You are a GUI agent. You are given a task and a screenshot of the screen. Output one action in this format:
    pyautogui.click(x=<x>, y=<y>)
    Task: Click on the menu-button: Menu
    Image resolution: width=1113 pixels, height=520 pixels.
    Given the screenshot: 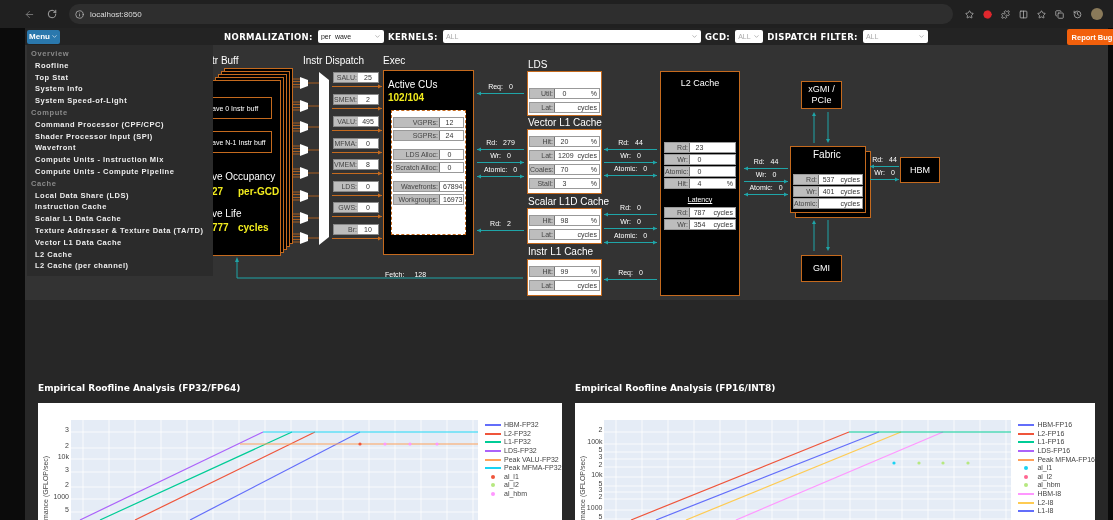 What is the action you would take?
    pyautogui.click(x=43, y=36)
    